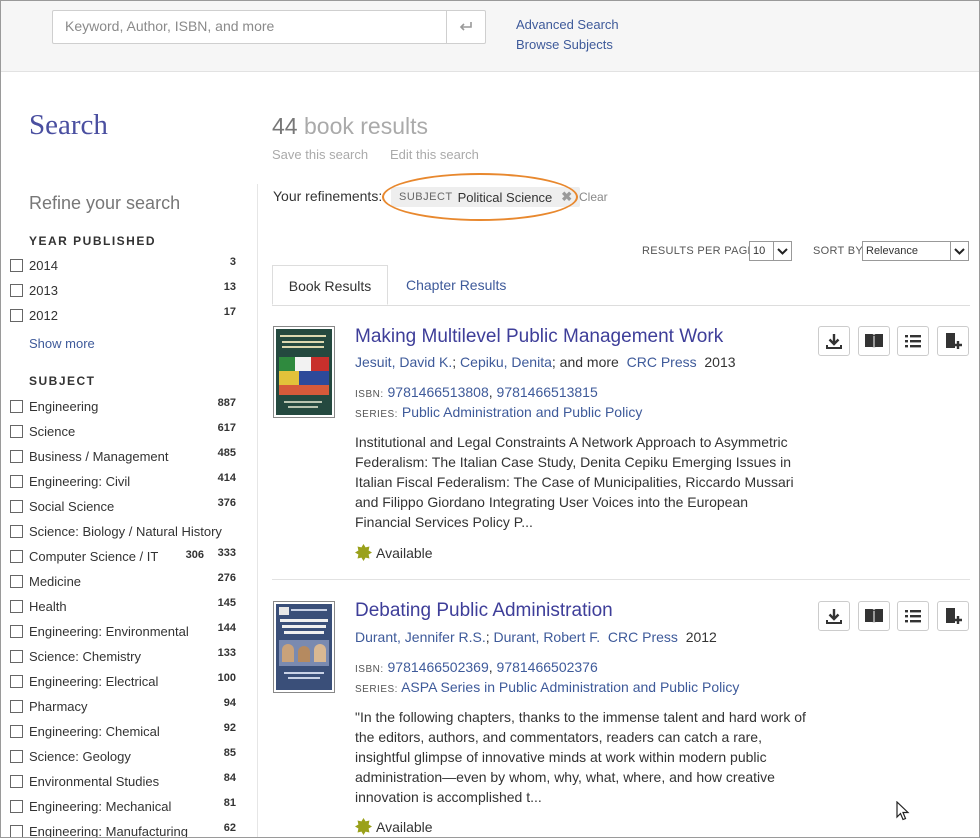 This screenshot has height=838, width=980. I want to click on remove-refinement-icon: ✖, so click(566, 197).